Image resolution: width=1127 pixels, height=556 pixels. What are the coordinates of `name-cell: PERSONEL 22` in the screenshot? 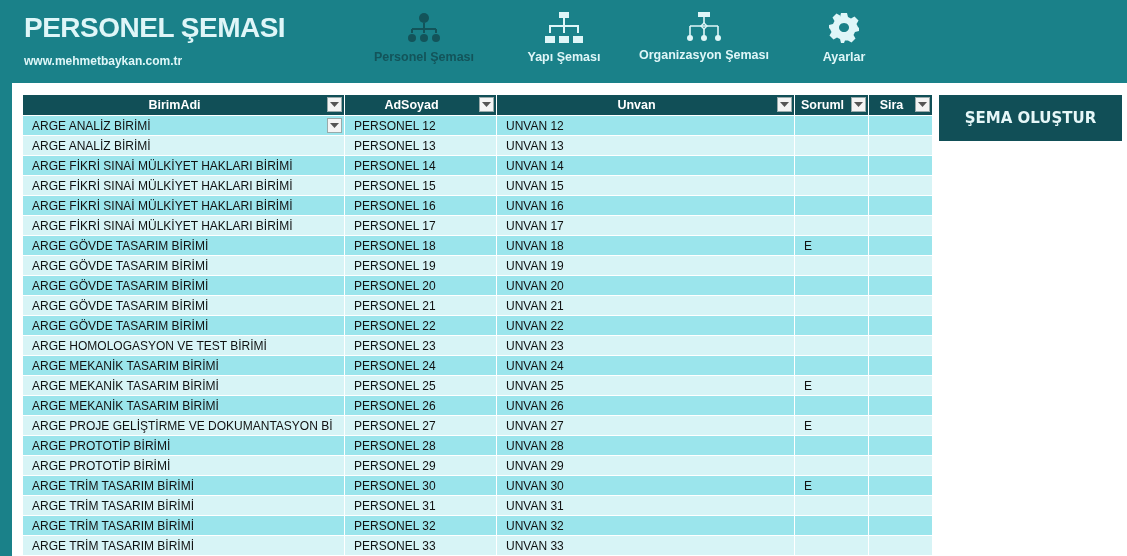 It's located at (421, 325).